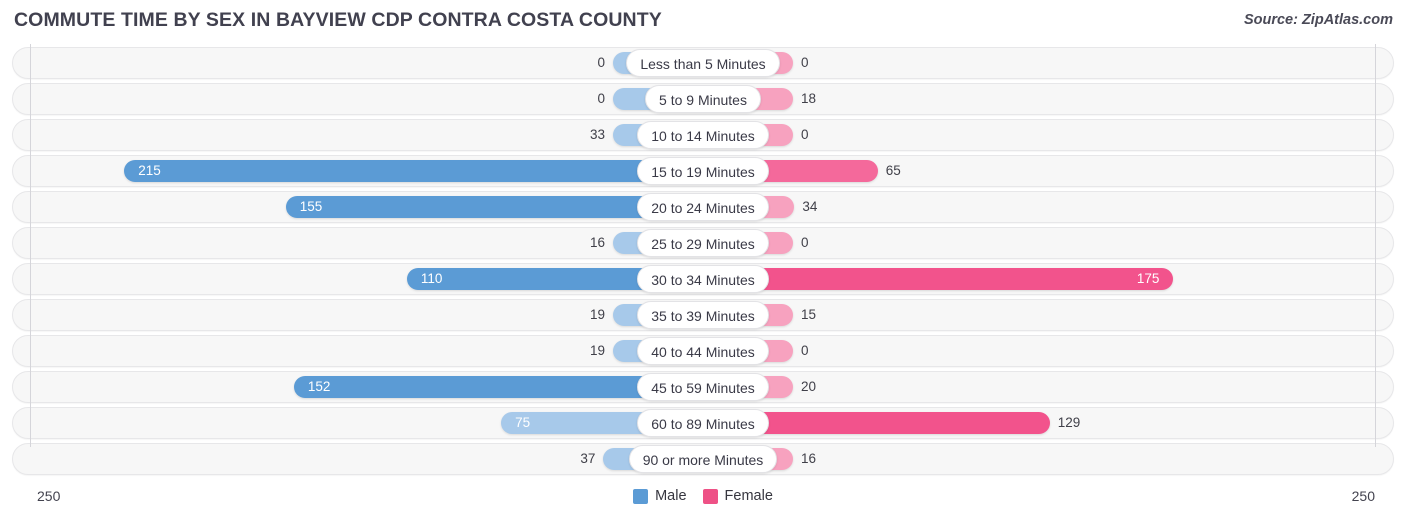  Describe the element at coordinates (30, 245) in the screenshot. I see `axis-line-left` at that location.